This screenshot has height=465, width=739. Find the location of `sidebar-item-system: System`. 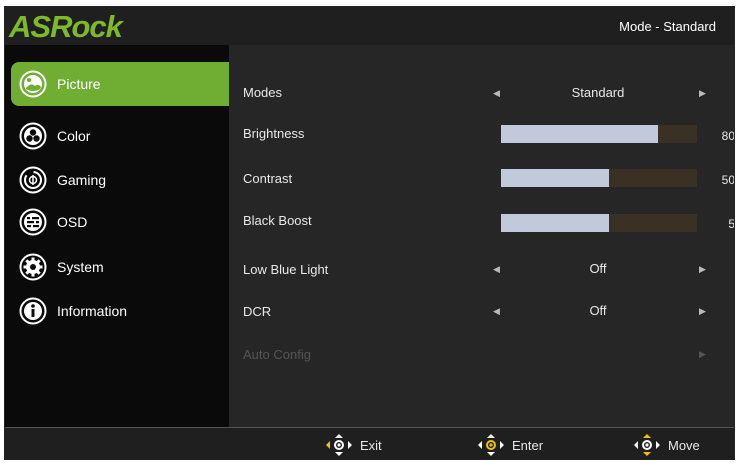

sidebar-item-system: System is located at coordinates (126, 267).